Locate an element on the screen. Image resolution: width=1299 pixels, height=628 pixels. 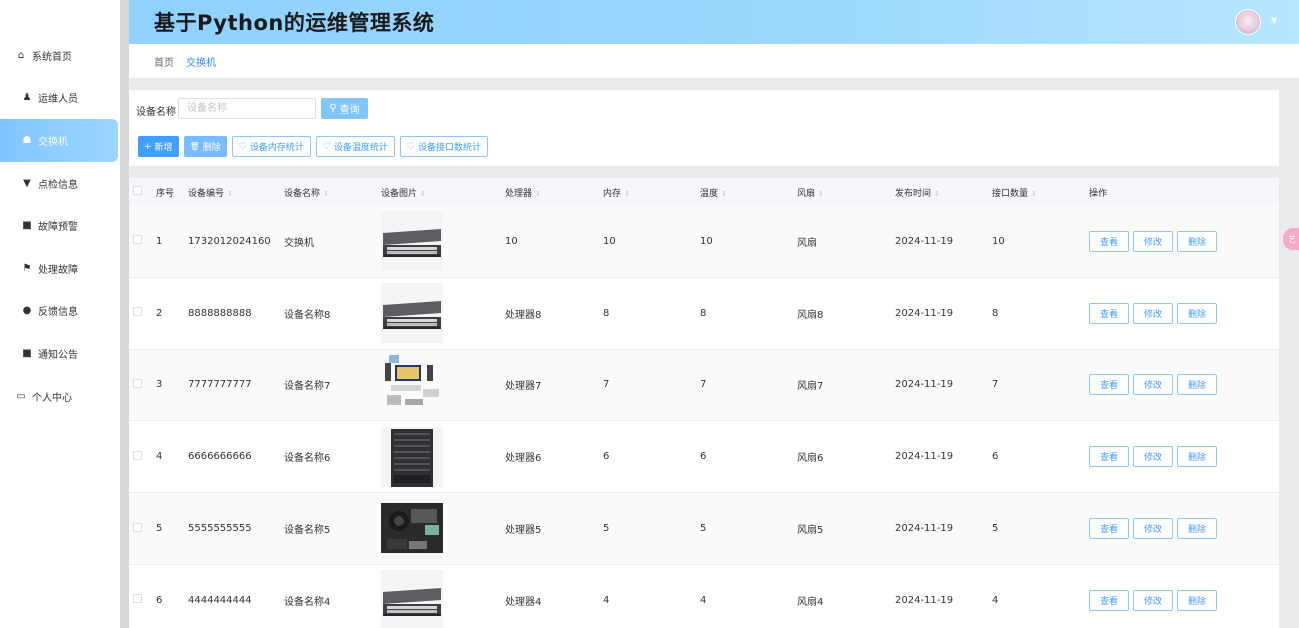
col-ports: 接口数量 ⇕ is located at coordinates (1040, 192).